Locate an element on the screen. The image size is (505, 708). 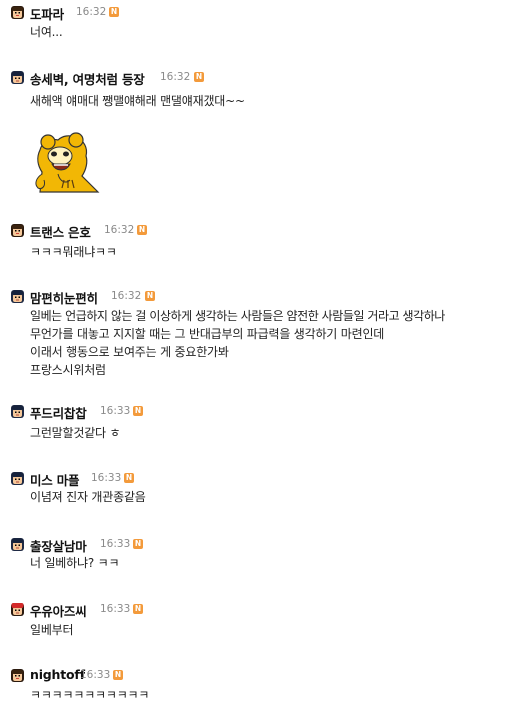
comment-username: 송세벽, 여명처럼 등장 is located at coordinates (87, 78).